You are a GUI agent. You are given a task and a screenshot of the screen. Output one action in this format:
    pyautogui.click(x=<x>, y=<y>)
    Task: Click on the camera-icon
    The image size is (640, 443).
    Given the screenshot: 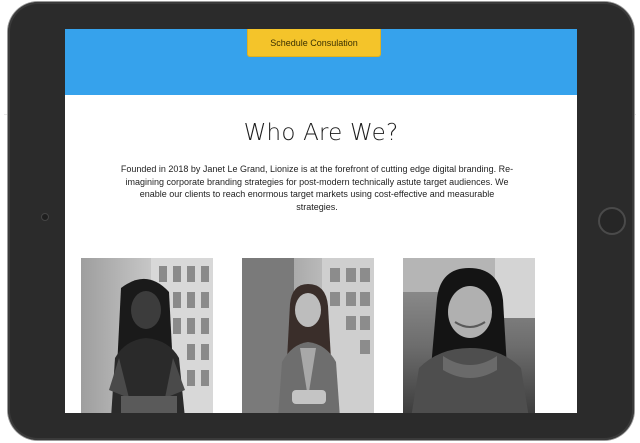 What is the action you would take?
    pyautogui.click(x=45, y=217)
    